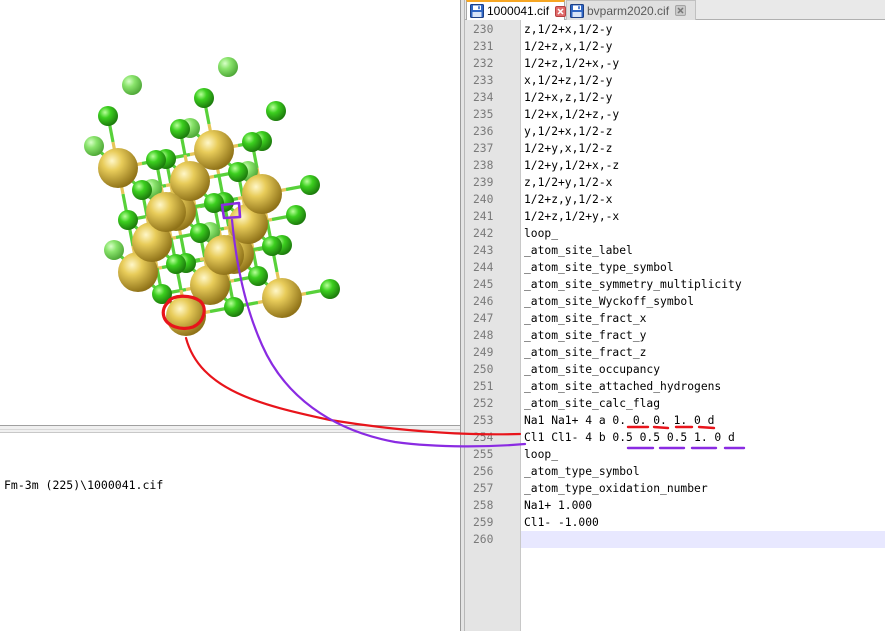  I want to click on line-number: 249, so click(483, 352).